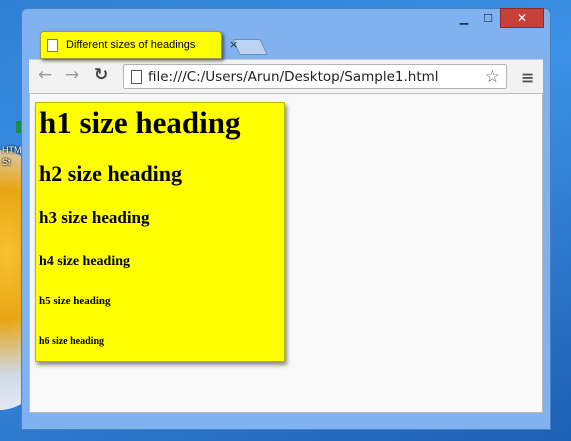 This screenshot has width=571, height=441. I want to click on desktop-icon-label: HTM St, so click(12, 156).